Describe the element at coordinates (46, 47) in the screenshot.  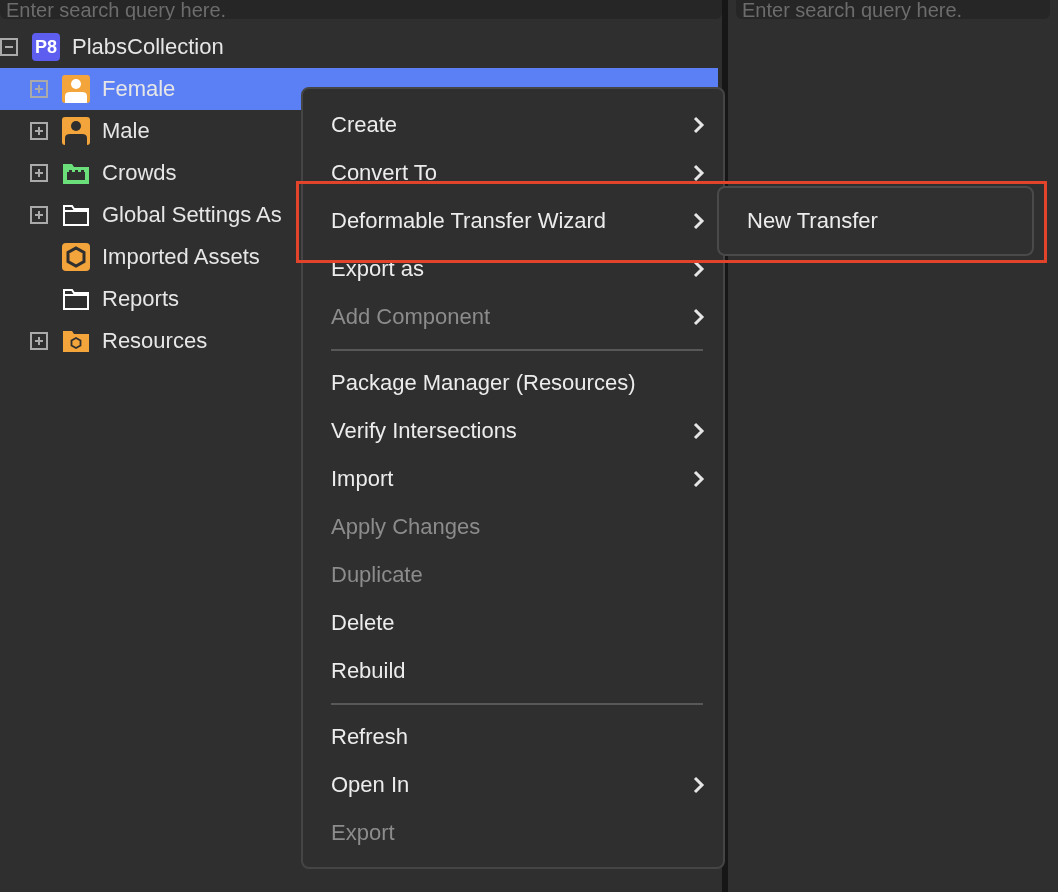
I see `logo-icon: P8` at that location.